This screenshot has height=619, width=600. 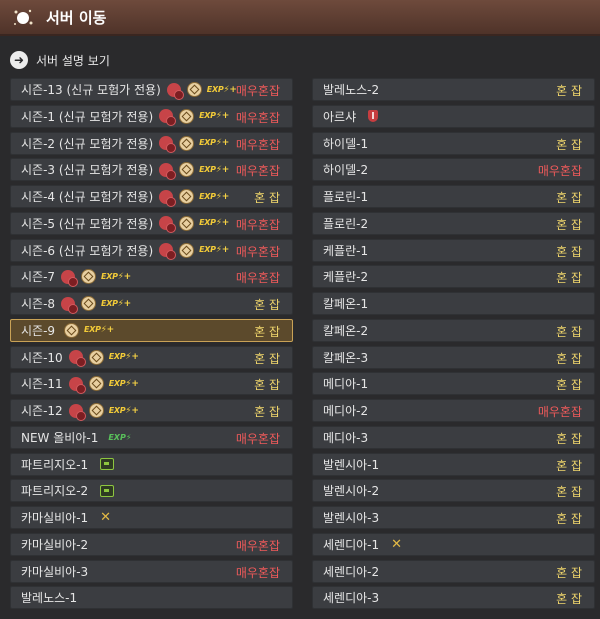 What do you see at coordinates (453, 357) in the screenshot?
I see `server-row: 칼페온-3 혼 잡` at bounding box center [453, 357].